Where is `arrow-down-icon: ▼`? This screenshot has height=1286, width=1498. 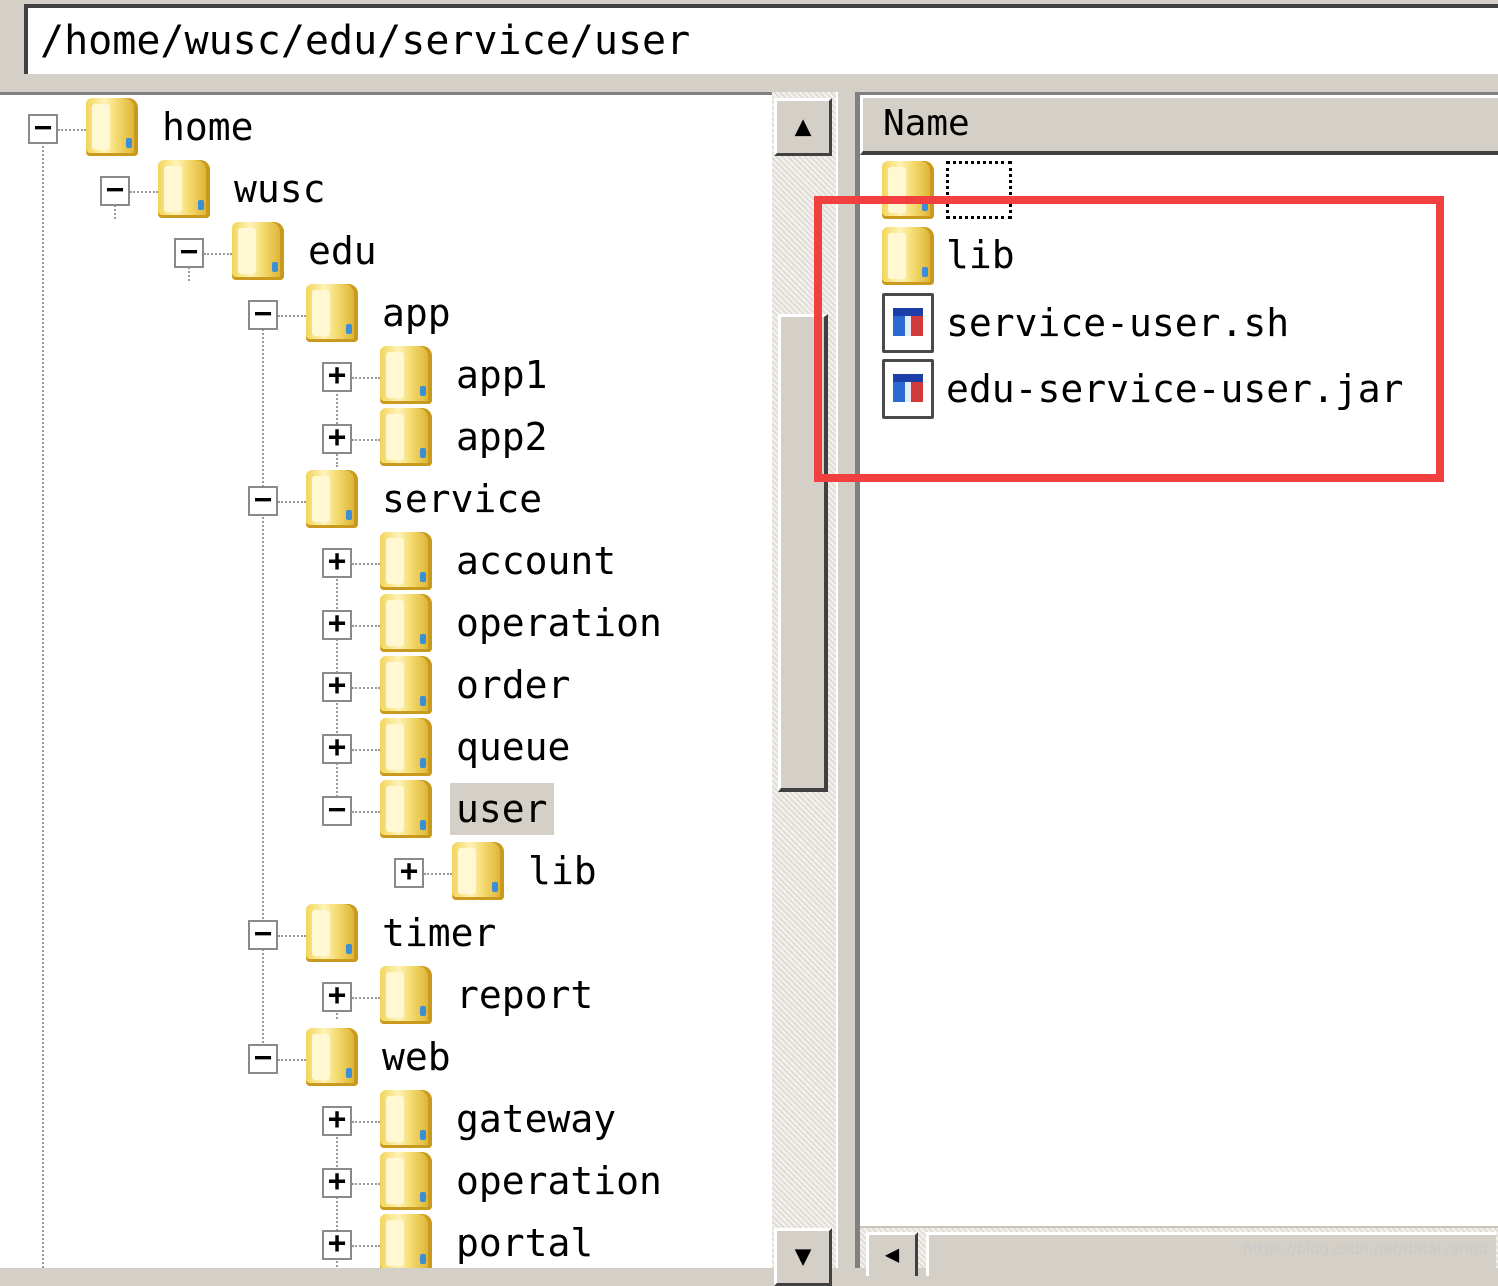
arrow-down-icon: ▼ is located at coordinates (803, 1255).